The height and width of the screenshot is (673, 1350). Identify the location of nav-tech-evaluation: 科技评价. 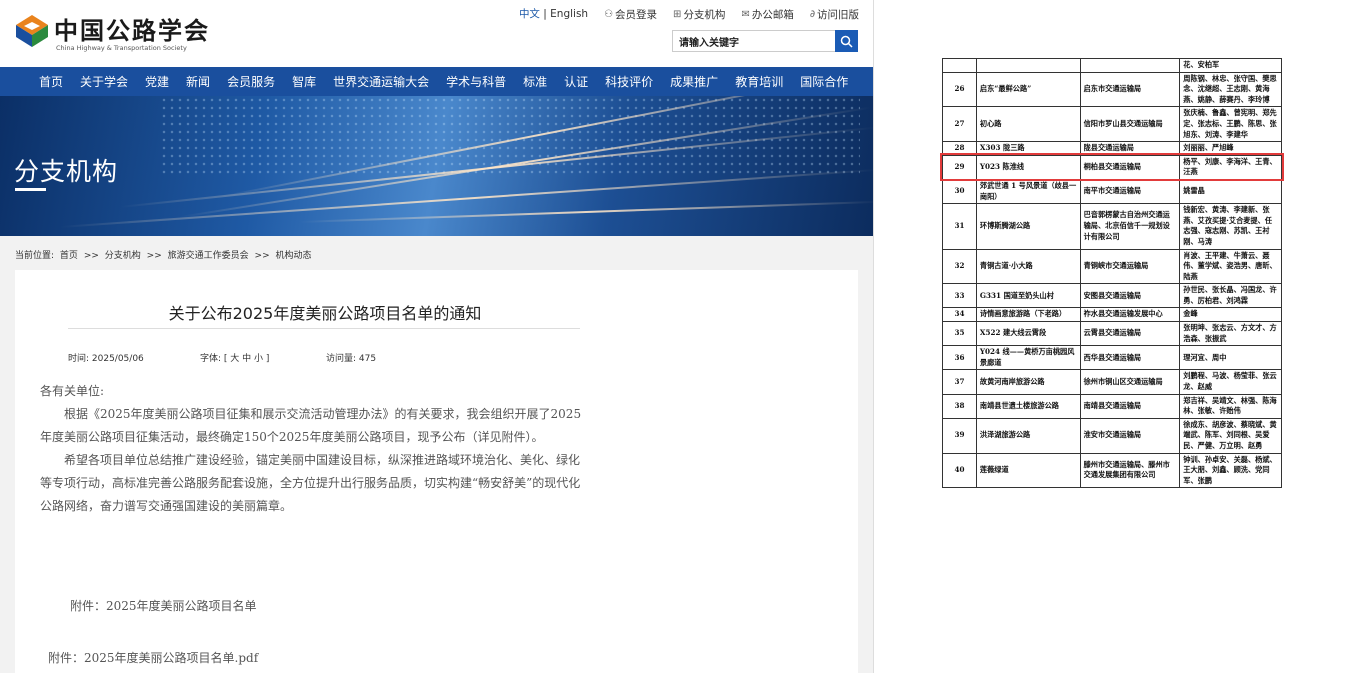
(633, 81).